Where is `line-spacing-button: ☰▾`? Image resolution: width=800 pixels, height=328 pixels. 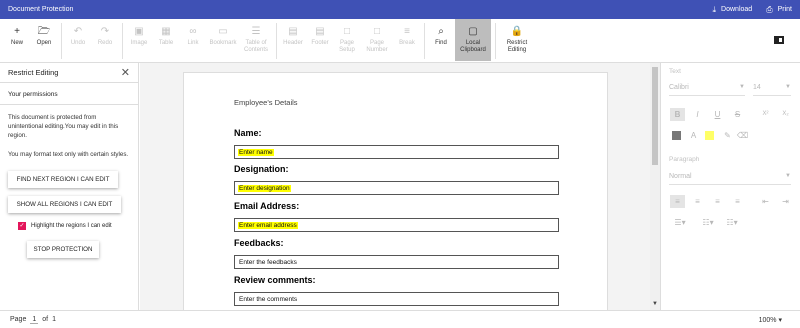
line-spacing-button: ☰▾ is located at coordinates (680, 222).